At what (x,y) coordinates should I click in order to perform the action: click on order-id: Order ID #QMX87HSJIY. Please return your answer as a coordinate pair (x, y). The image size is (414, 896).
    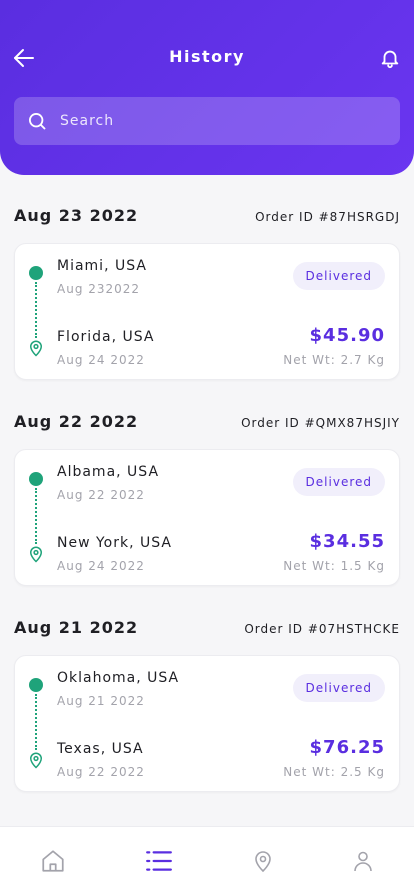
    Looking at the image, I should click on (320, 423).